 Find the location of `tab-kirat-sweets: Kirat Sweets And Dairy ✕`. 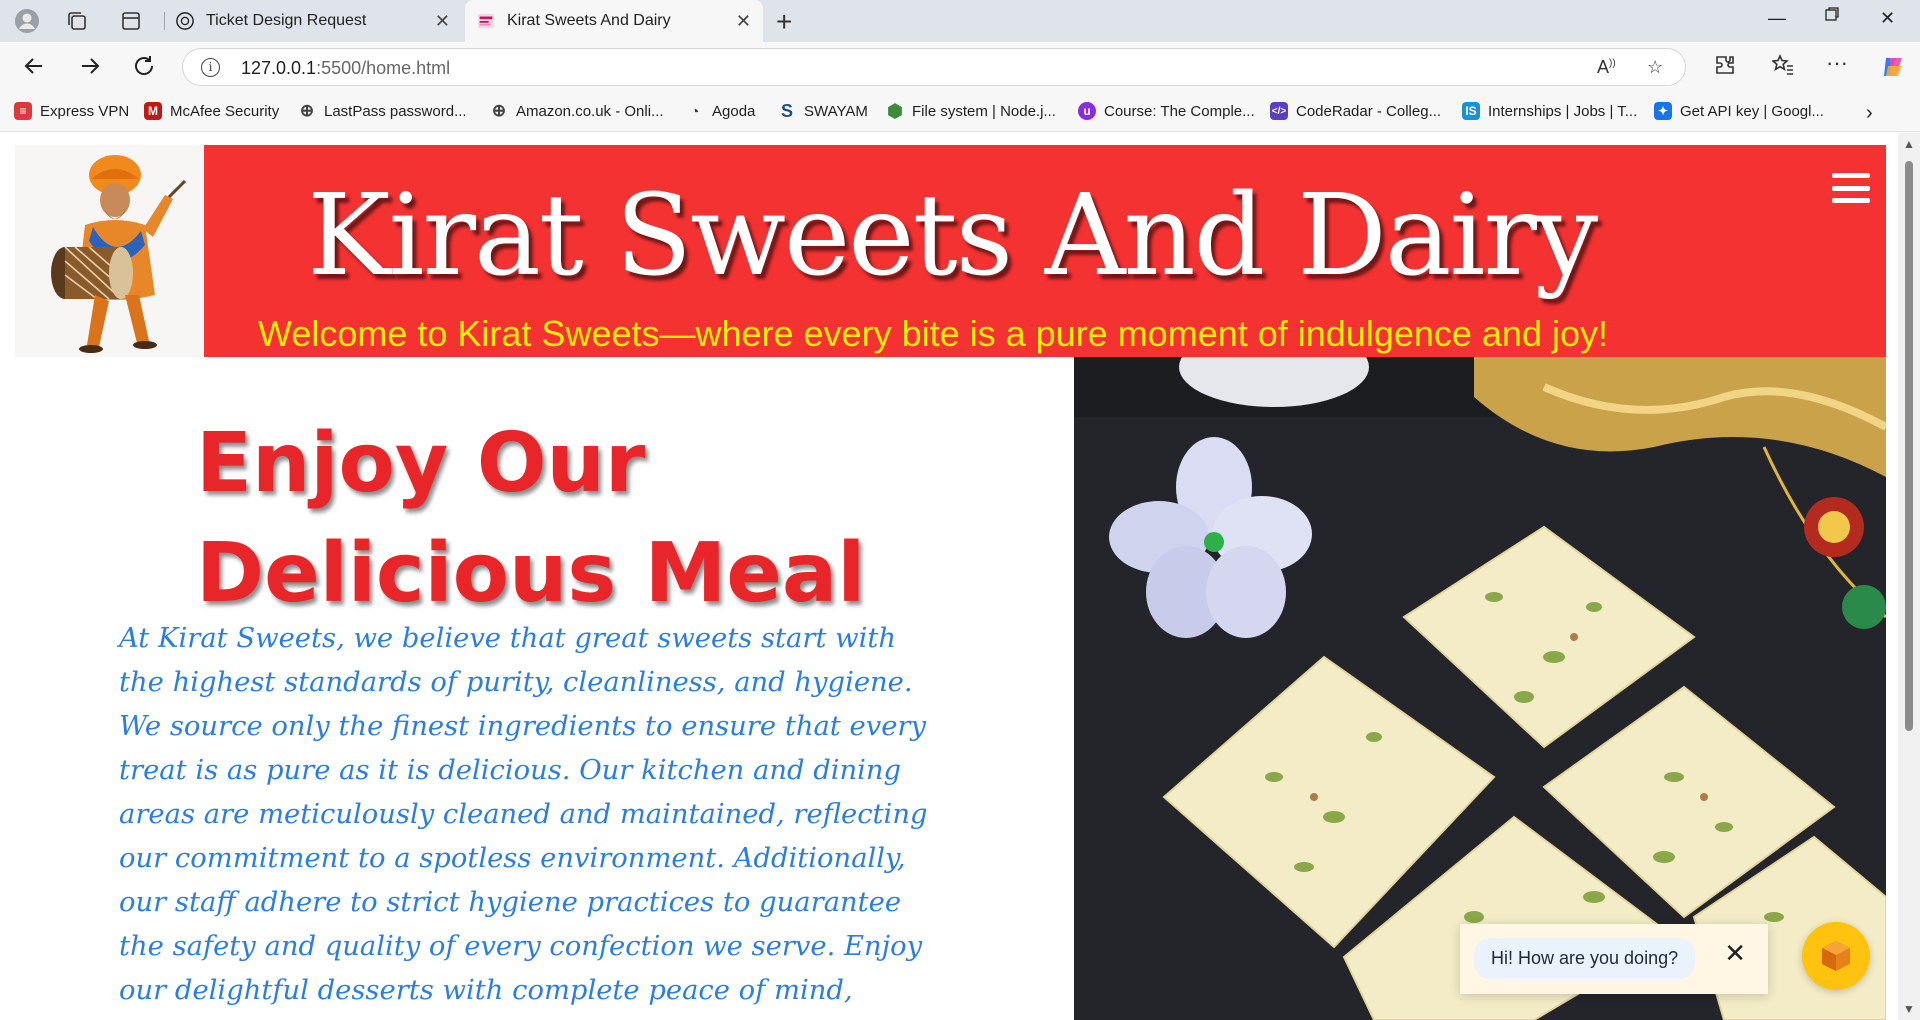

tab-kirat-sweets: Kirat Sweets And Dairy ✕ is located at coordinates (614, 21).